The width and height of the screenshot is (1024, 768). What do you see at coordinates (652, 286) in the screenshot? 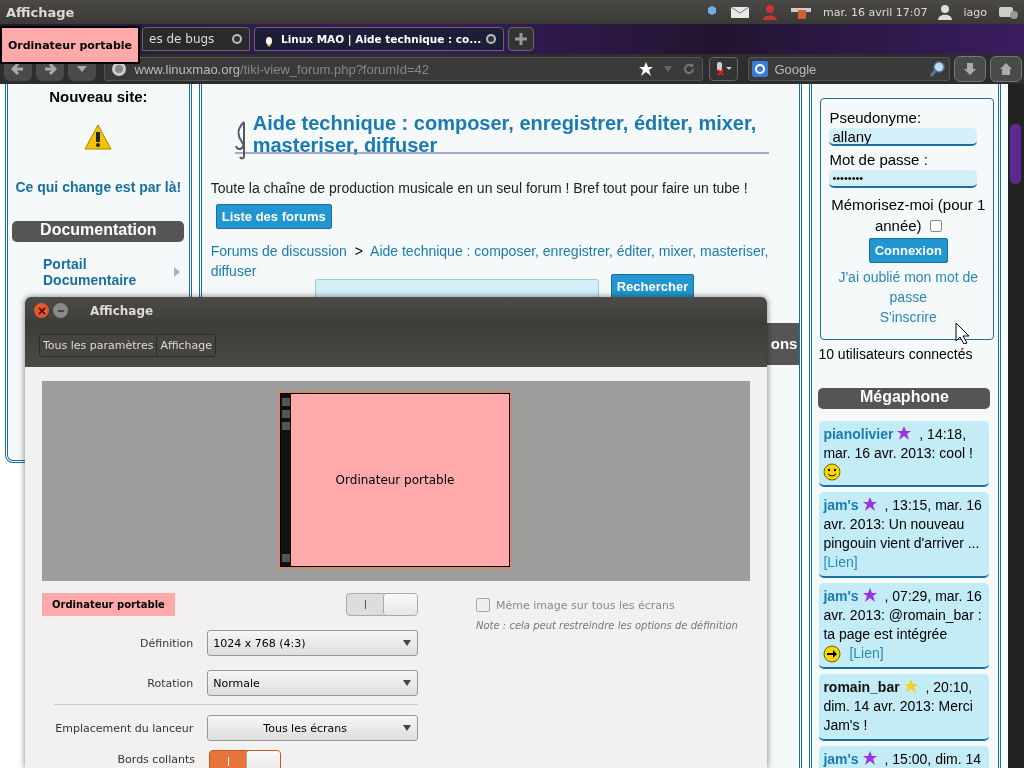
I see `search-button: Rechercher` at bounding box center [652, 286].